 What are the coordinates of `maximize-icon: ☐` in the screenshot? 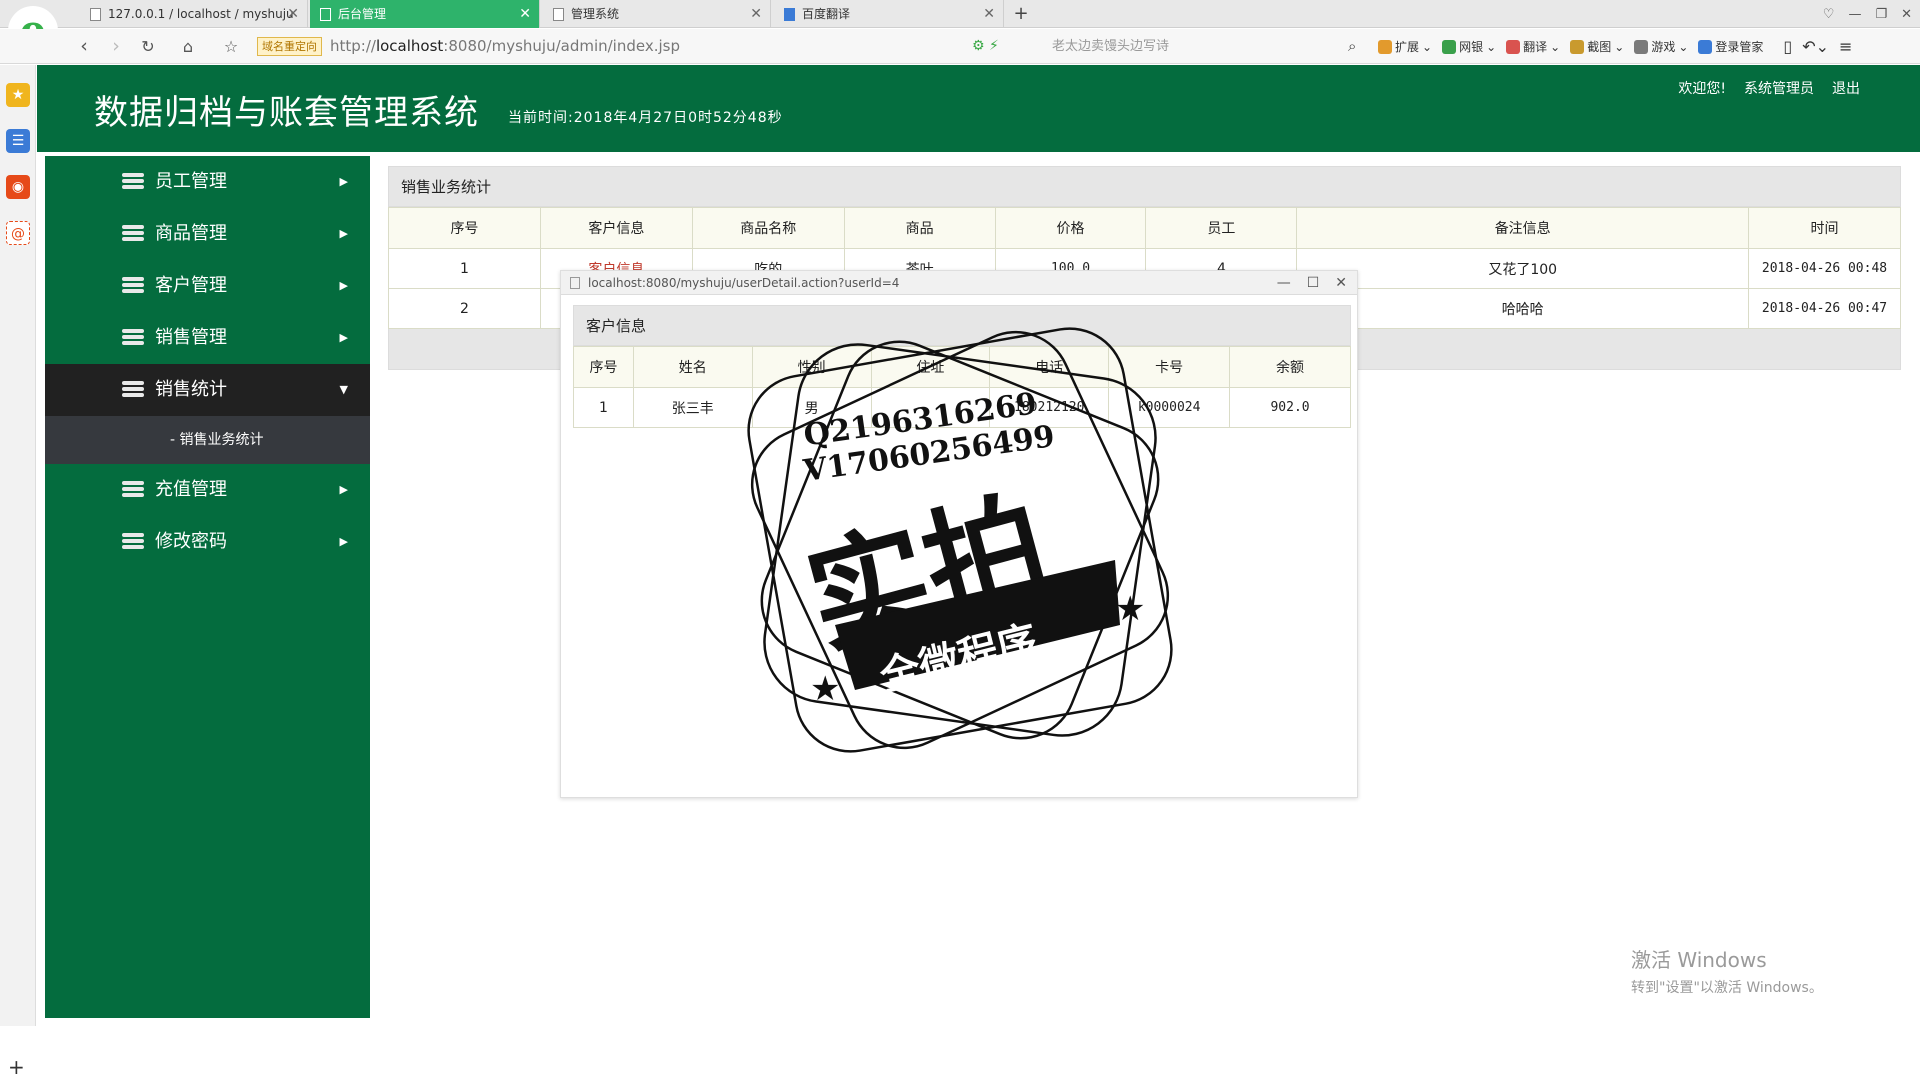 It's located at (1313, 283).